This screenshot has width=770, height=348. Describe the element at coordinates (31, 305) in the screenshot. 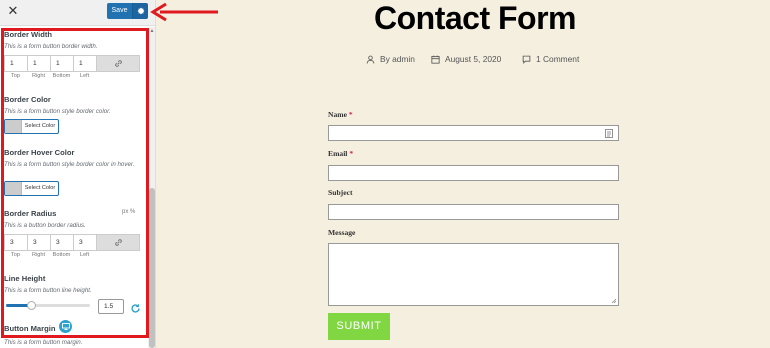

I see `slider-handle` at that location.